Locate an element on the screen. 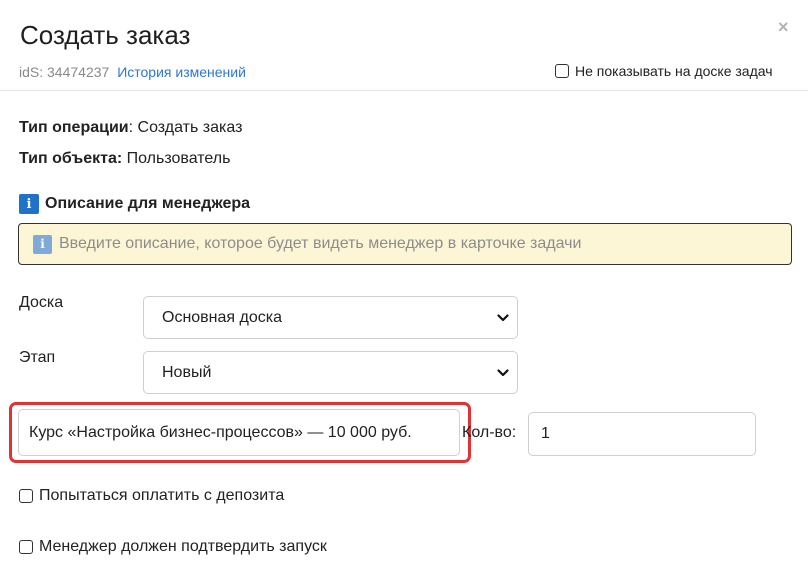  meta-row: idS: 34474237 История изменений is located at coordinates (132, 72).